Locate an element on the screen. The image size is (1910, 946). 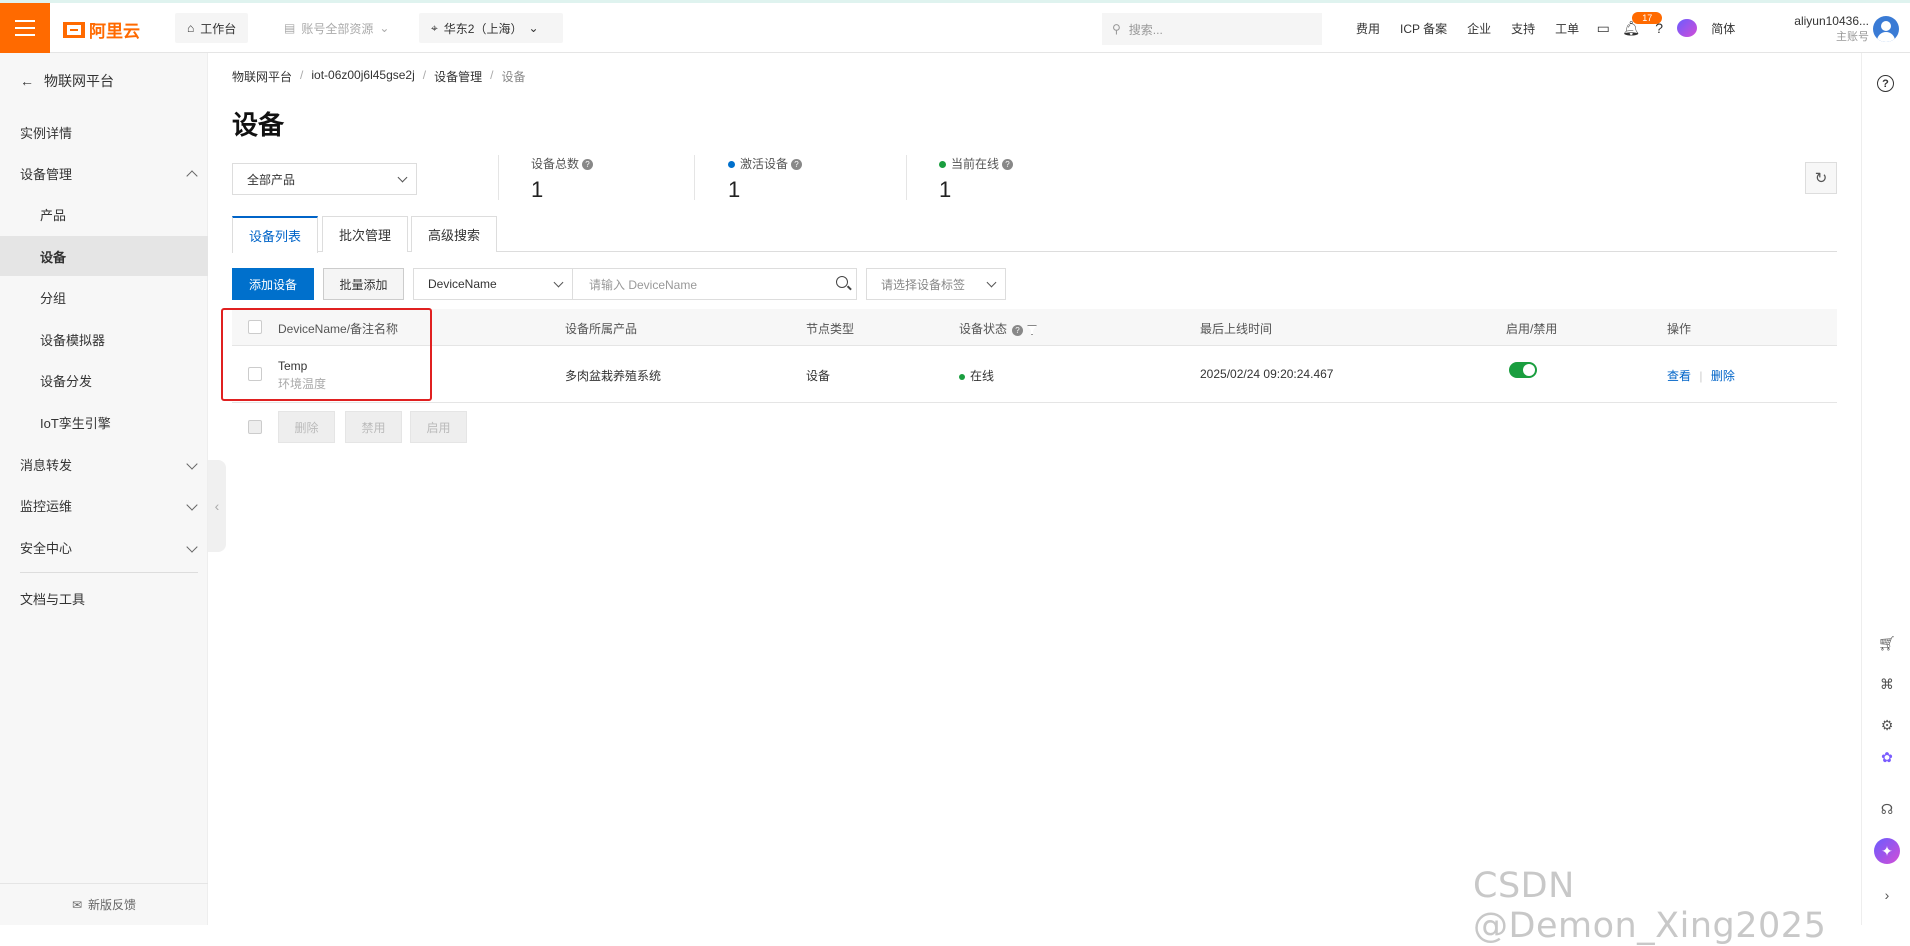
region-selector: ⌖ 华东2（上海） ⌄ is located at coordinates (491, 28).